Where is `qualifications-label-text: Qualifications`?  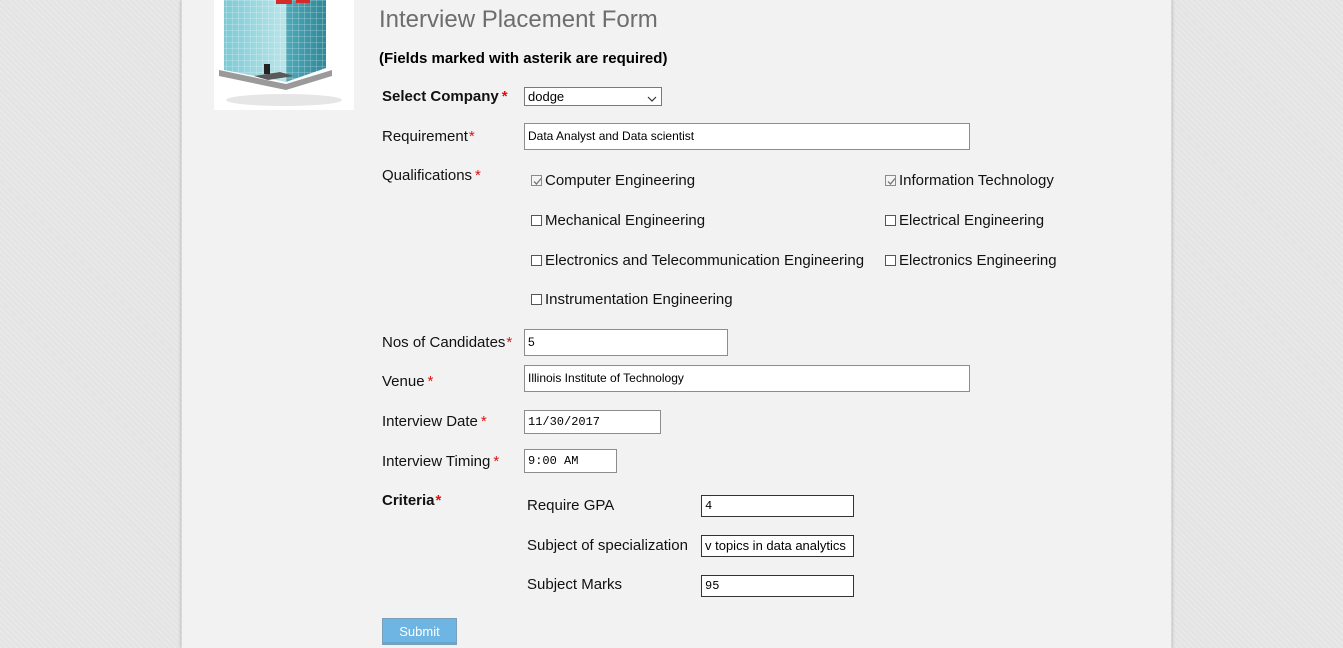 qualifications-label-text: Qualifications is located at coordinates (427, 175).